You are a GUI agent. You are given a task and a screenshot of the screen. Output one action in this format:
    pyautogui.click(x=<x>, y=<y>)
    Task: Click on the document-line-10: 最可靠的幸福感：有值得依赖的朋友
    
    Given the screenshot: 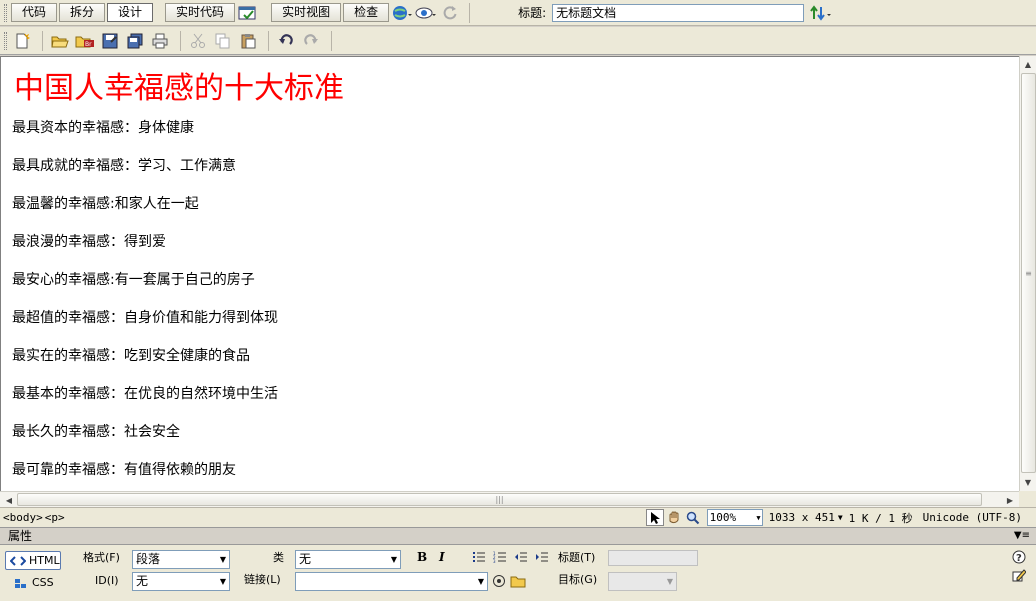 What is the action you would take?
    pyautogui.click(x=515, y=475)
    